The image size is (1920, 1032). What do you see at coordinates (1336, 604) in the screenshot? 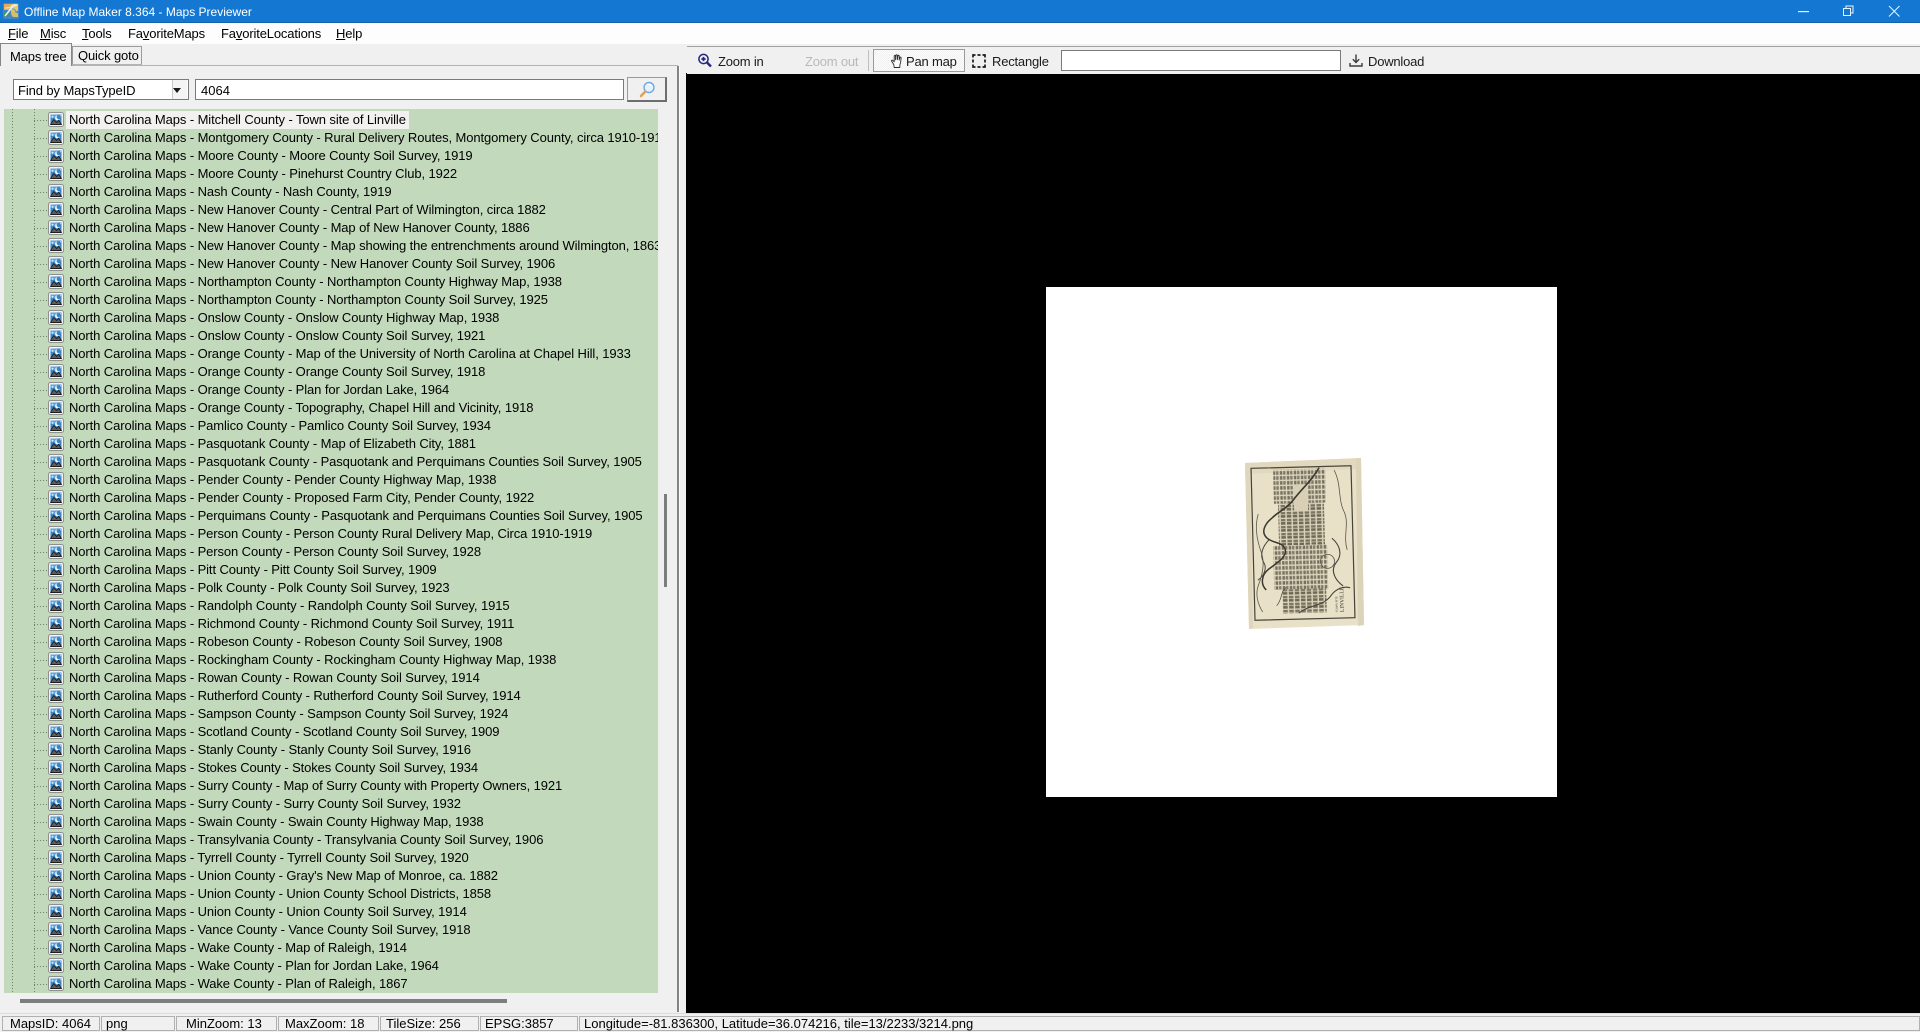
I see `svg-text: TOWN SITE` at bounding box center [1336, 604].